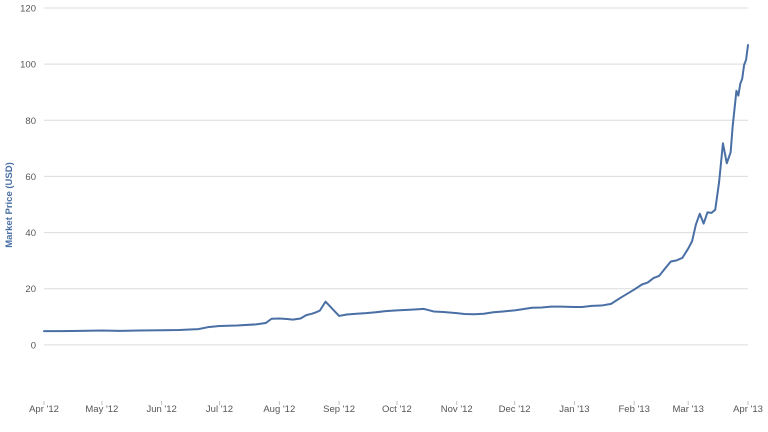 The width and height of the screenshot is (768, 432). I want to click on x-tick-label: Sep '12, so click(339, 409).